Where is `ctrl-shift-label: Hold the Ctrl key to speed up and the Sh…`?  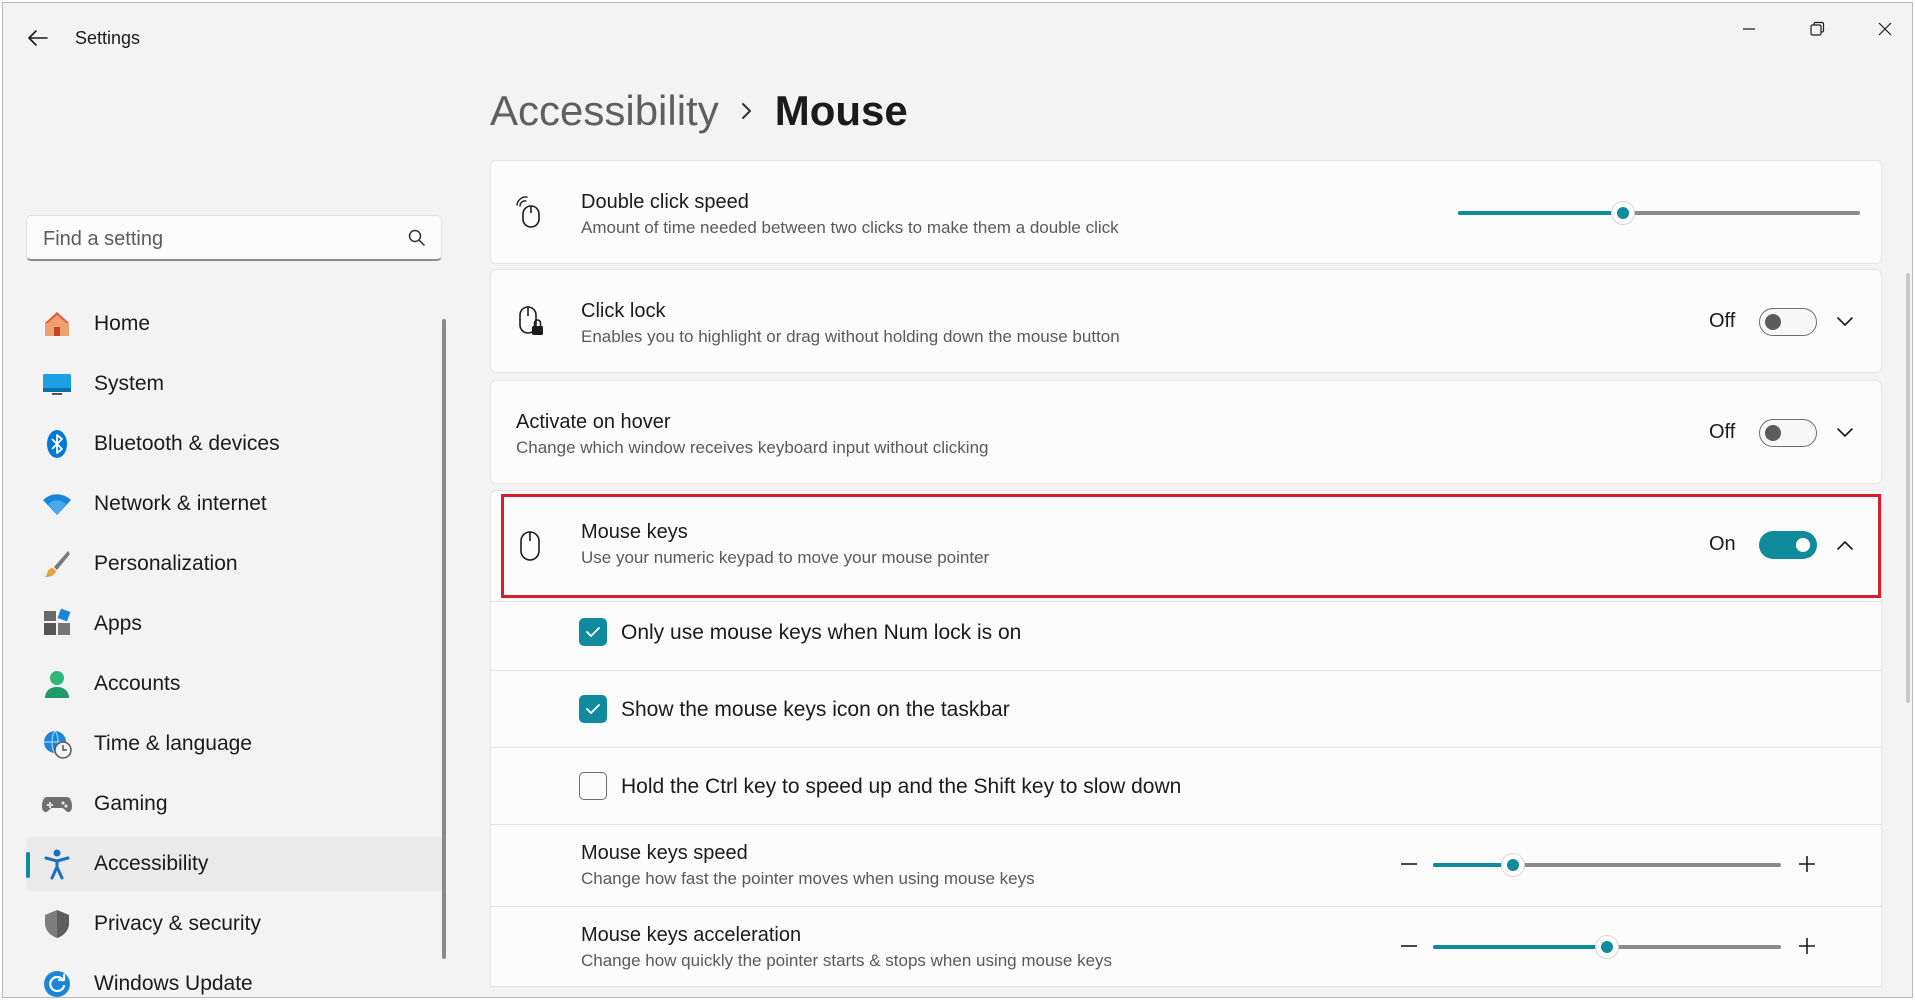 ctrl-shift-label: Hold the Ctrl key to speed up and the Sh… is located at coordinates (901, 786).